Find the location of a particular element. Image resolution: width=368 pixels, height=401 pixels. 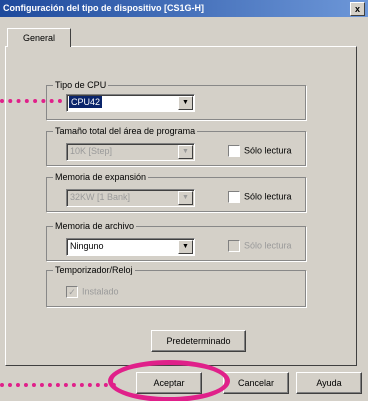

callout-dotted-line-accept is located at coordinates (58, 385).